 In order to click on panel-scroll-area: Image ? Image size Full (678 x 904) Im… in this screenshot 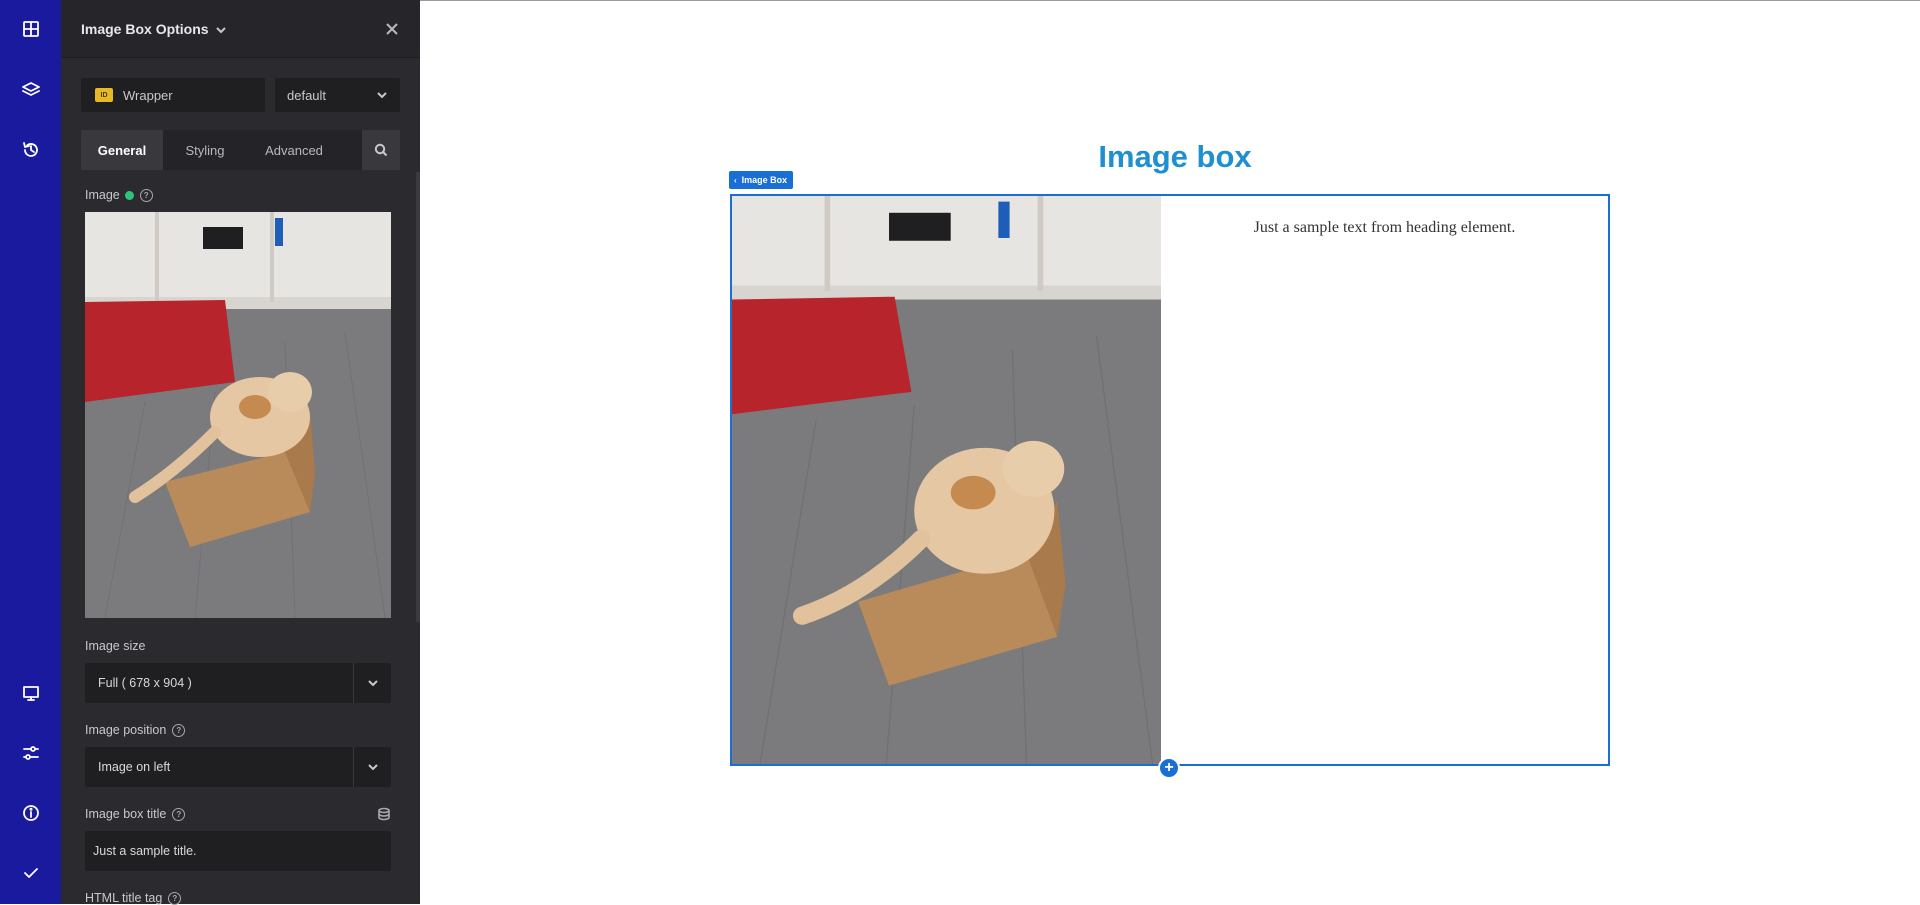, I will do `click(240, 542)`.